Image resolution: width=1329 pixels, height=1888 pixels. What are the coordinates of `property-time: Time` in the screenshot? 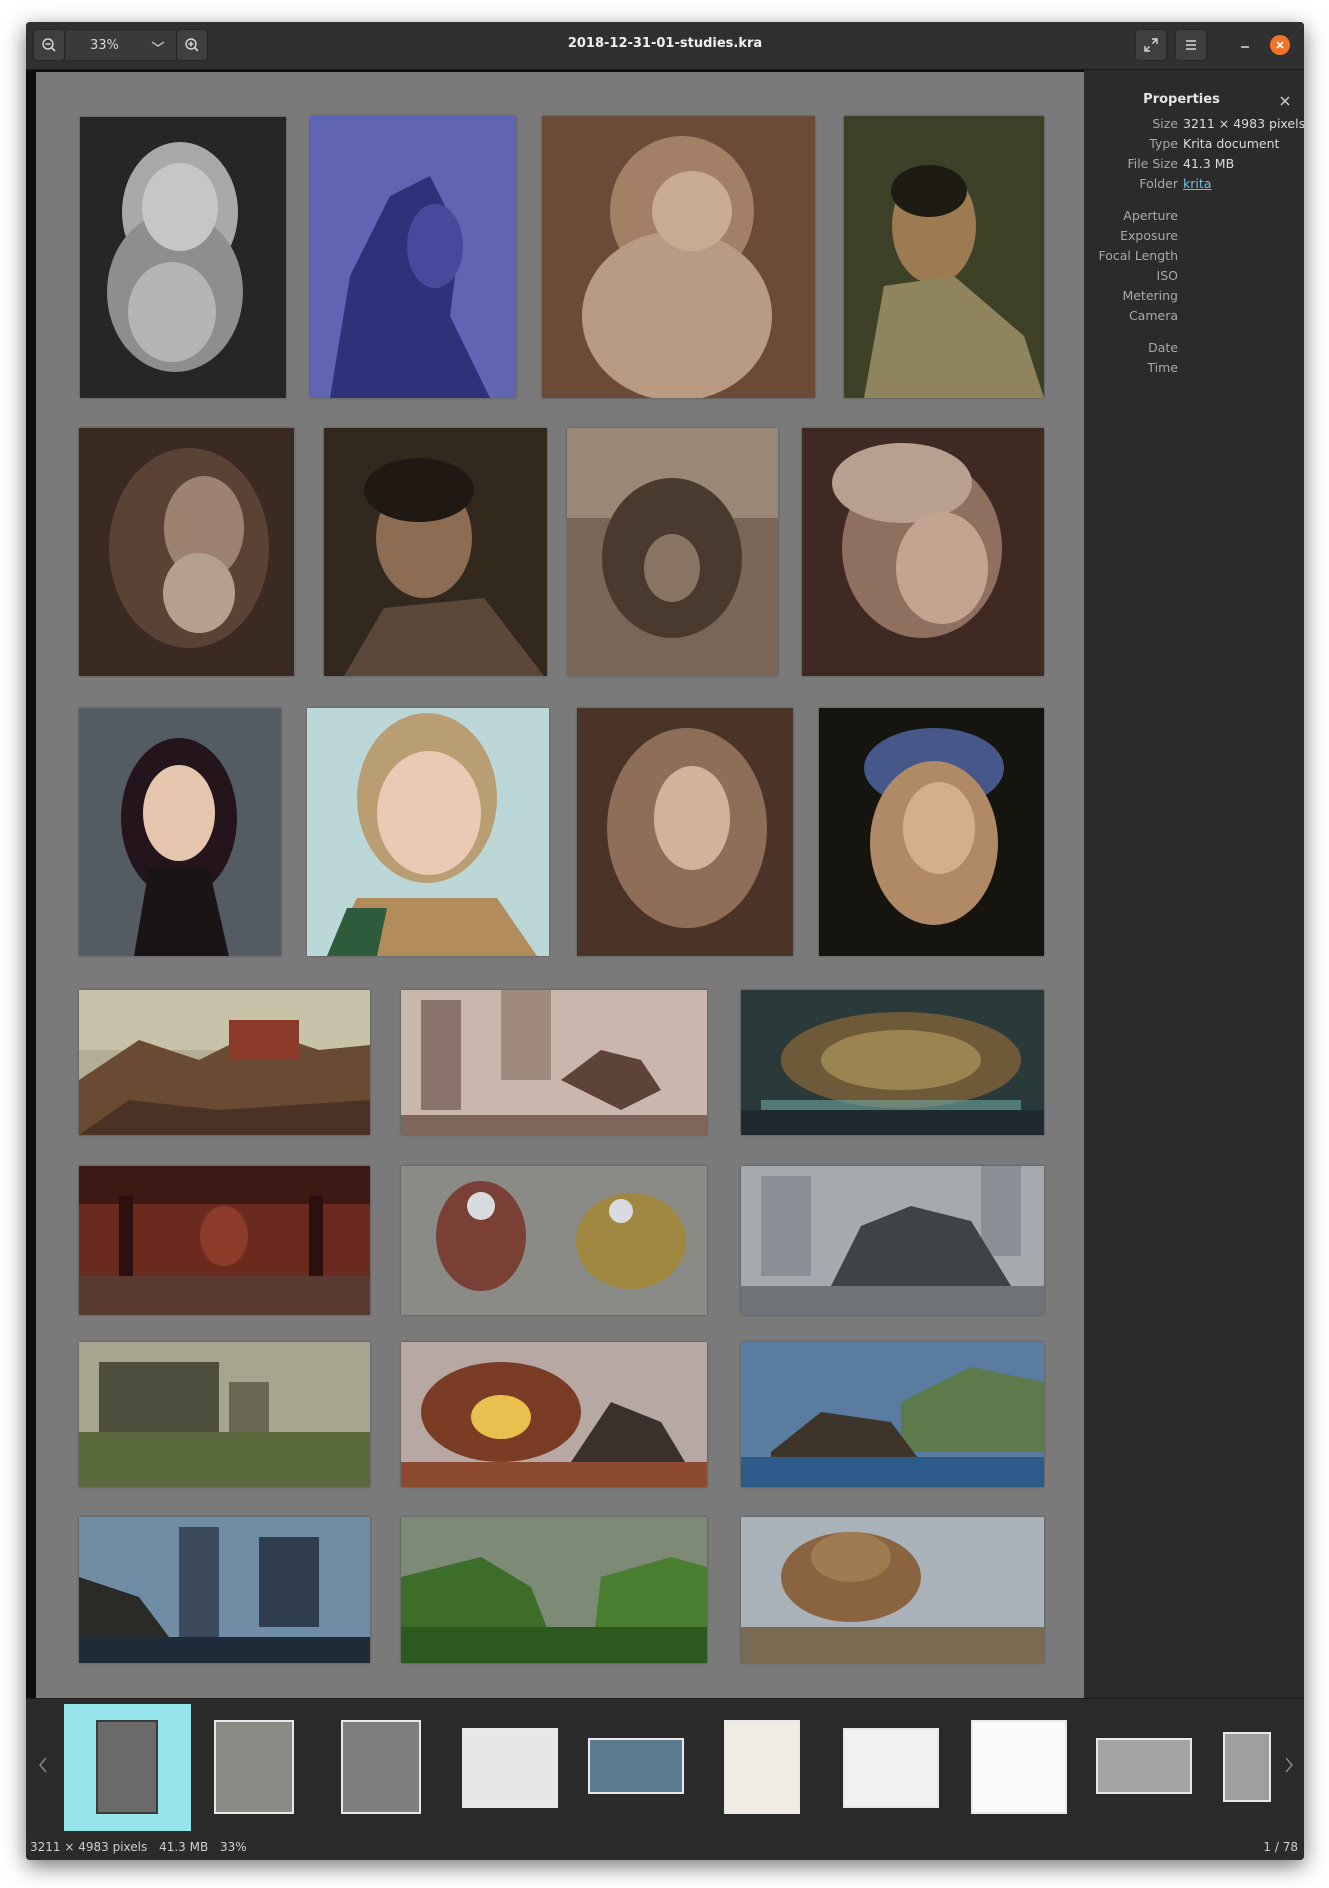 It's located at (1199, 369).